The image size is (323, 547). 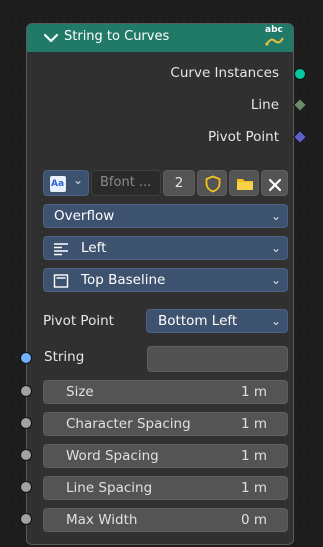 What do you see at coordinates (253, 520) in the screenshot?
I see `max-width-value: 0 m` at bounding box center [253, 520].